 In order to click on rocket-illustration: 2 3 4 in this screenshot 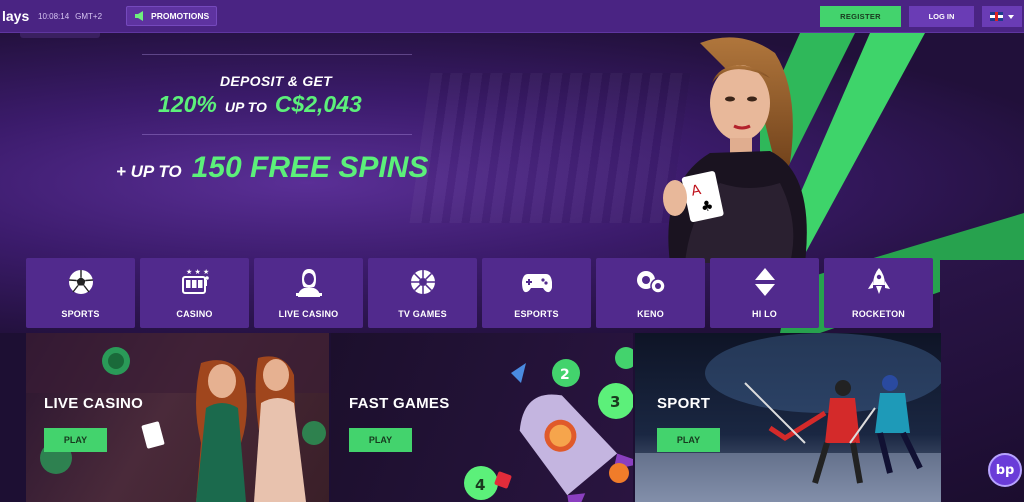, I will do `click(548, 424)`.